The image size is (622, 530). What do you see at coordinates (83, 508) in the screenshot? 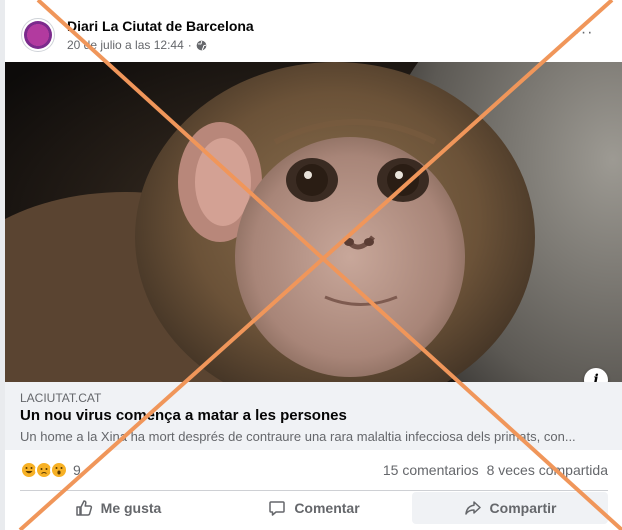
I see `like-icon` at bounding box center [83, 508].